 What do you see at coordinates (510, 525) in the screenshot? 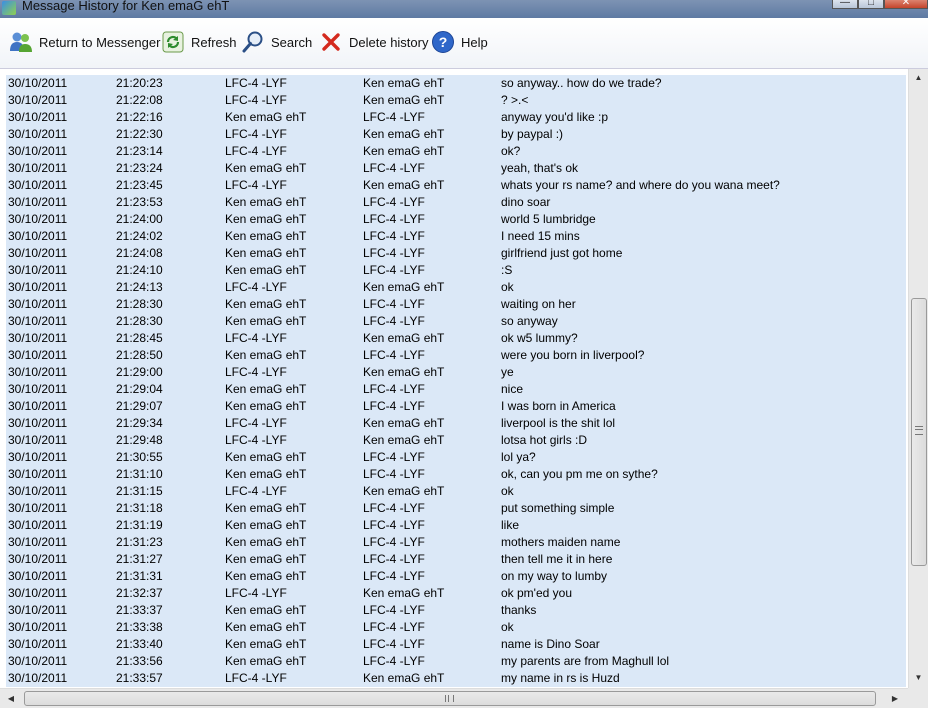
I see `message-text: like` at bounding box center [510, 525].